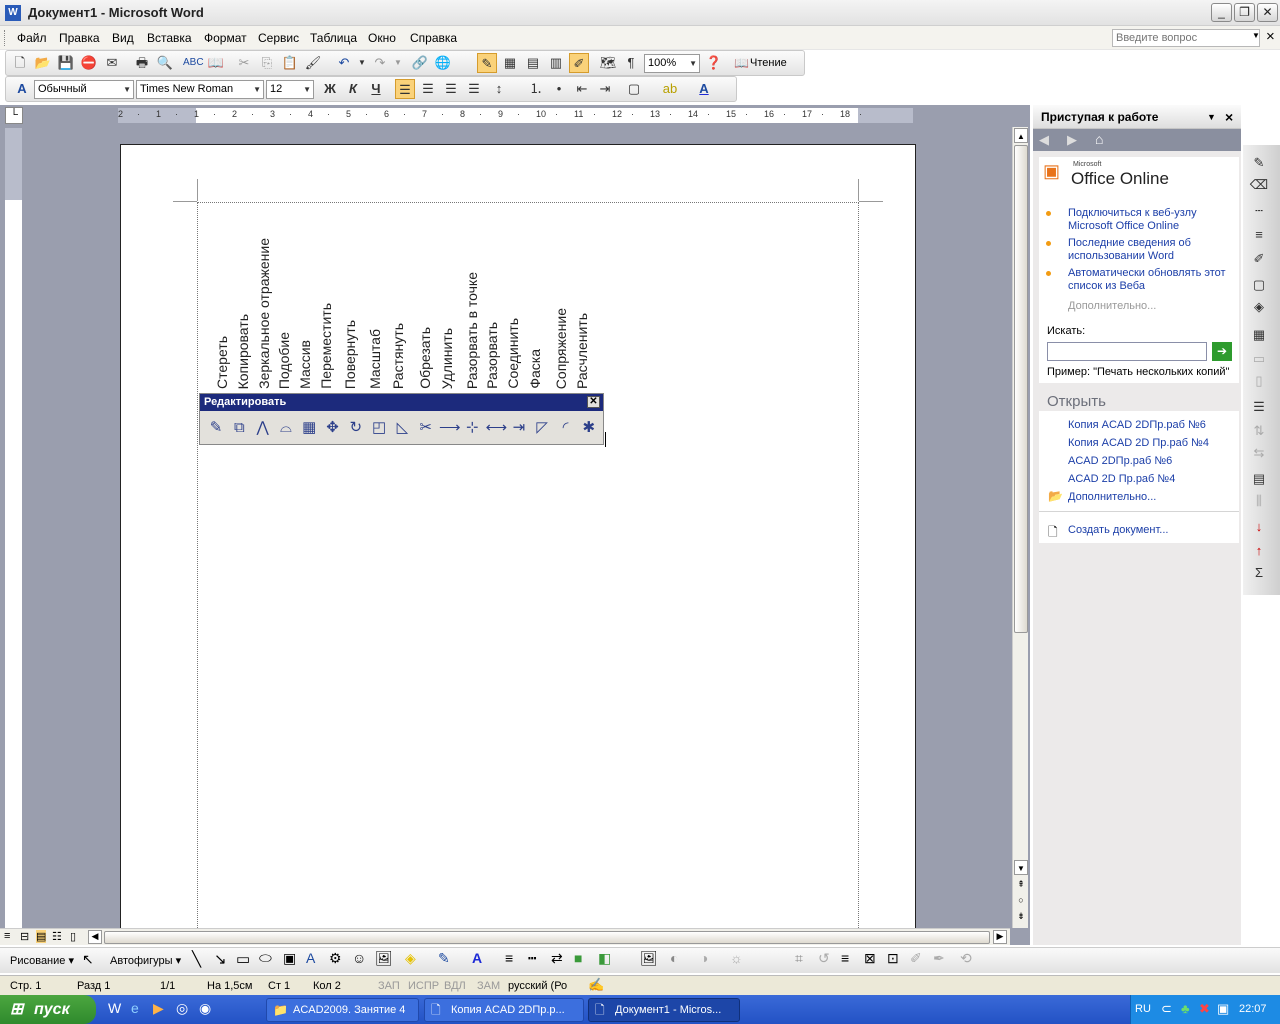 The height and width of the screenshot is (1024, 1280). I want to click on format-picture-icon: ✐, so click(916, 958).